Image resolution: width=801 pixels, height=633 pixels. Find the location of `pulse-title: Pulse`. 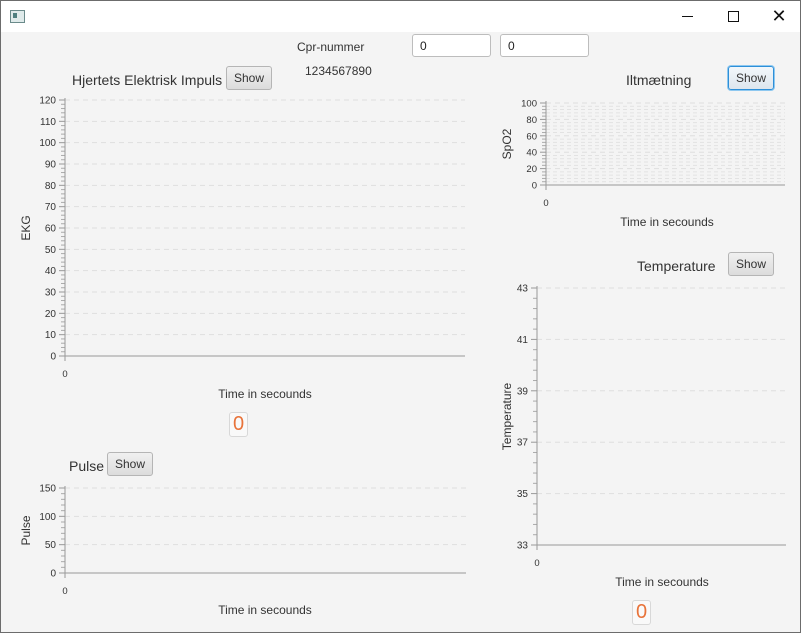

pulse-title: Pulse is located at coordinates (87, 466).